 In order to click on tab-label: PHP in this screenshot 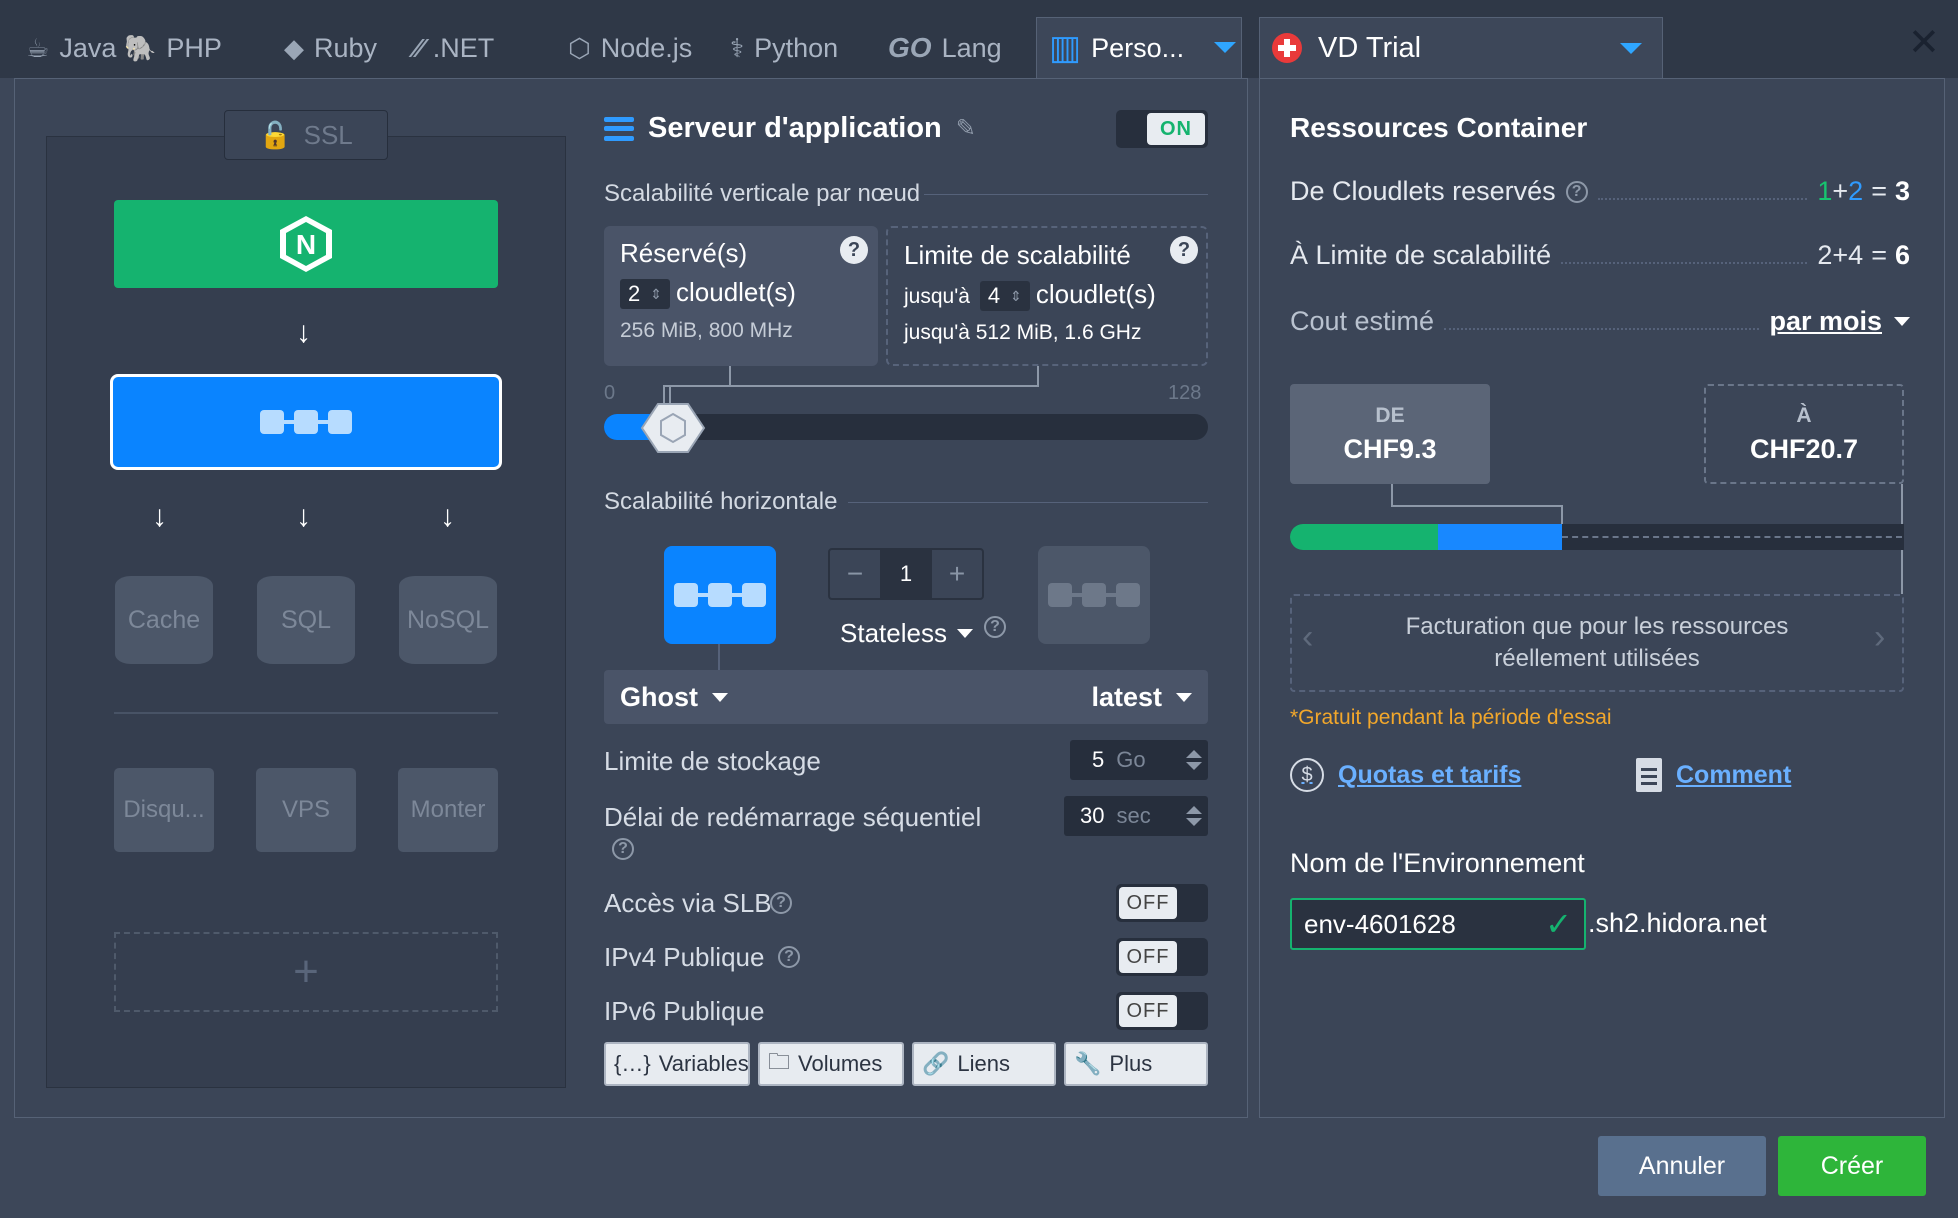, I will do `click(194, 47)`.